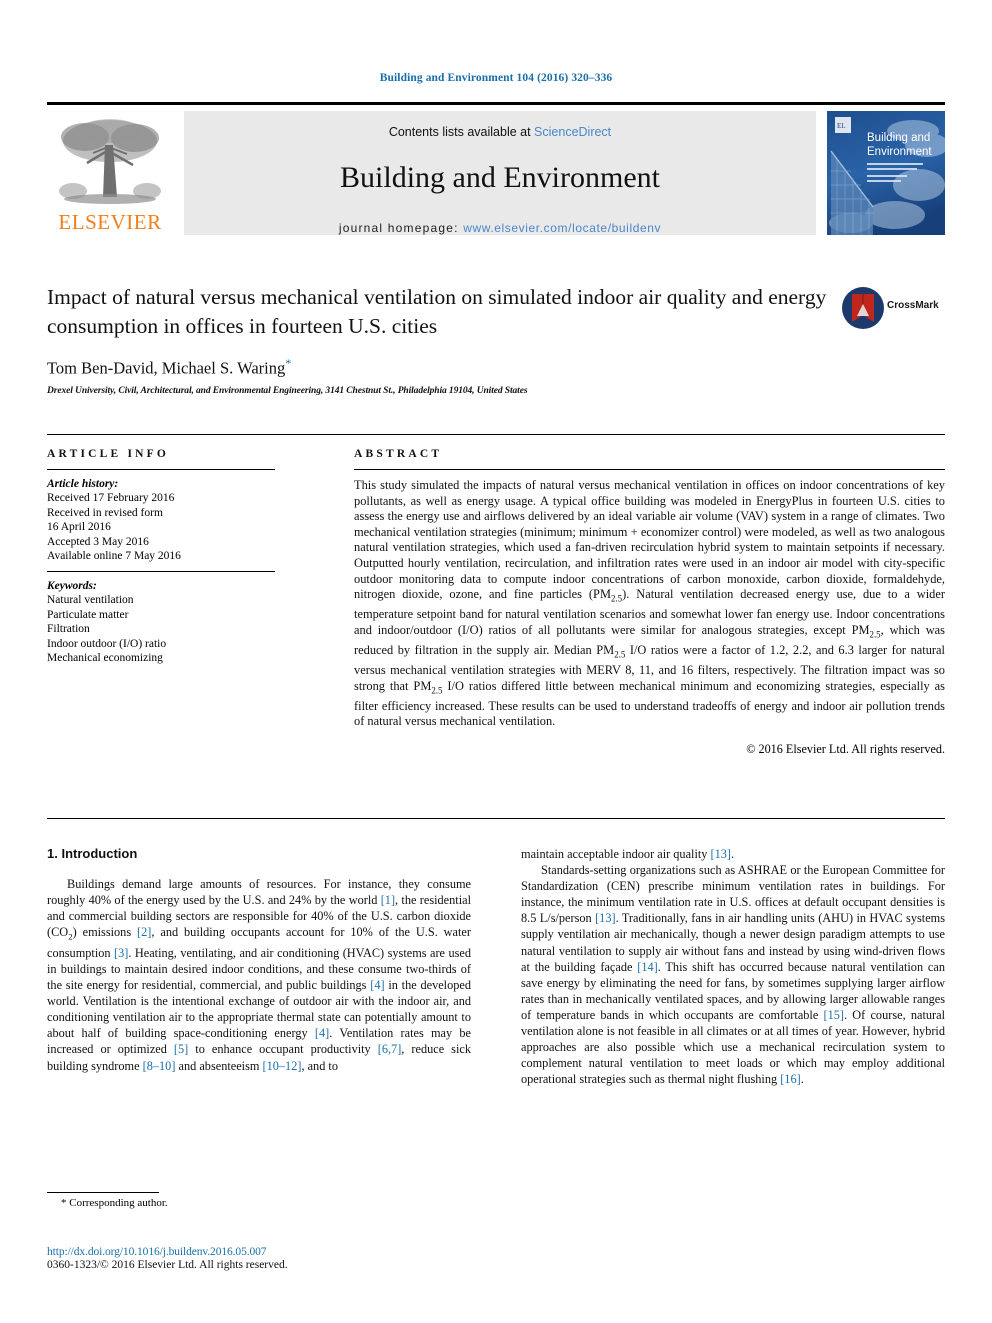  What do you see at coordinates (68, 629) in the screenshot?
I see `keyword-item: Filtration` at bounding box center [68, 629].